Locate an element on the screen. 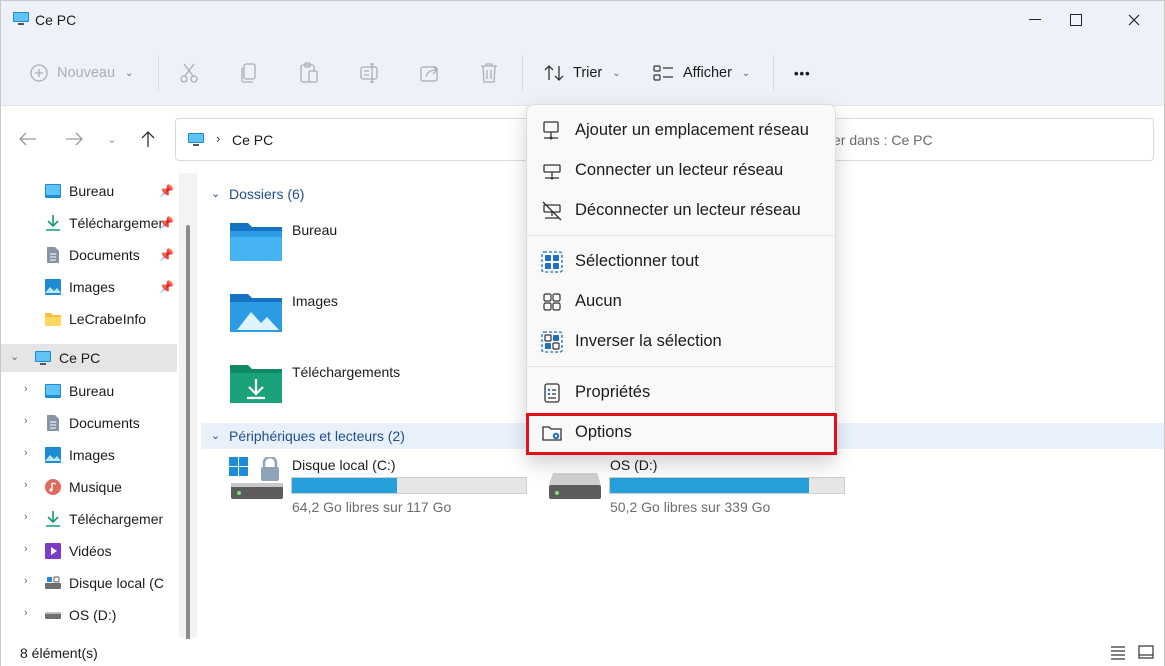 This screenshot has height=666, width=1165. sidebar-item-lecrabeinfo: LeCrabeInfo is located at coordinates (91, 319).